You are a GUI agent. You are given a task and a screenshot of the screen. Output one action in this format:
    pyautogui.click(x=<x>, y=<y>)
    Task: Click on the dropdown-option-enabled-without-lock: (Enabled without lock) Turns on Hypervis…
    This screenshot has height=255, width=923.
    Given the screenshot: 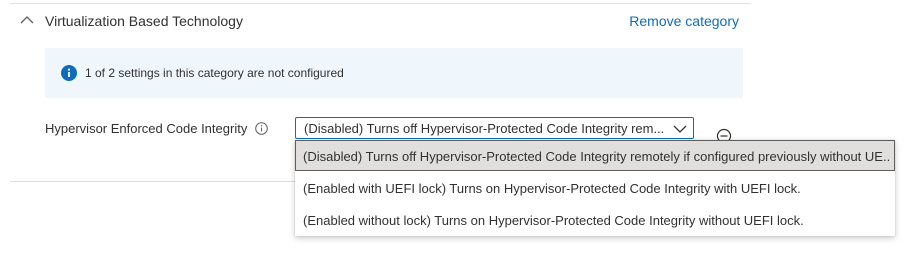 What is the action you would take?
    pyautogui.click(x=595, y=219)
    